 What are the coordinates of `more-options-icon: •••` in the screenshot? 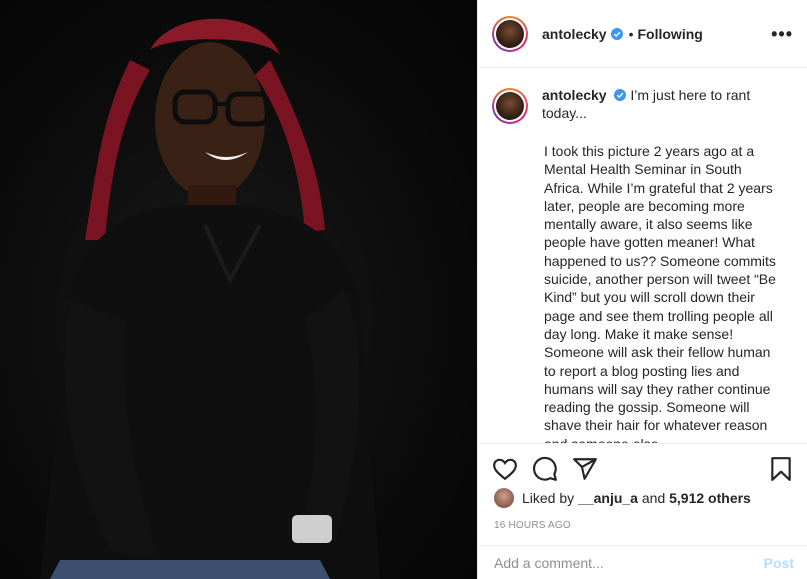 It's located at (782, 34).